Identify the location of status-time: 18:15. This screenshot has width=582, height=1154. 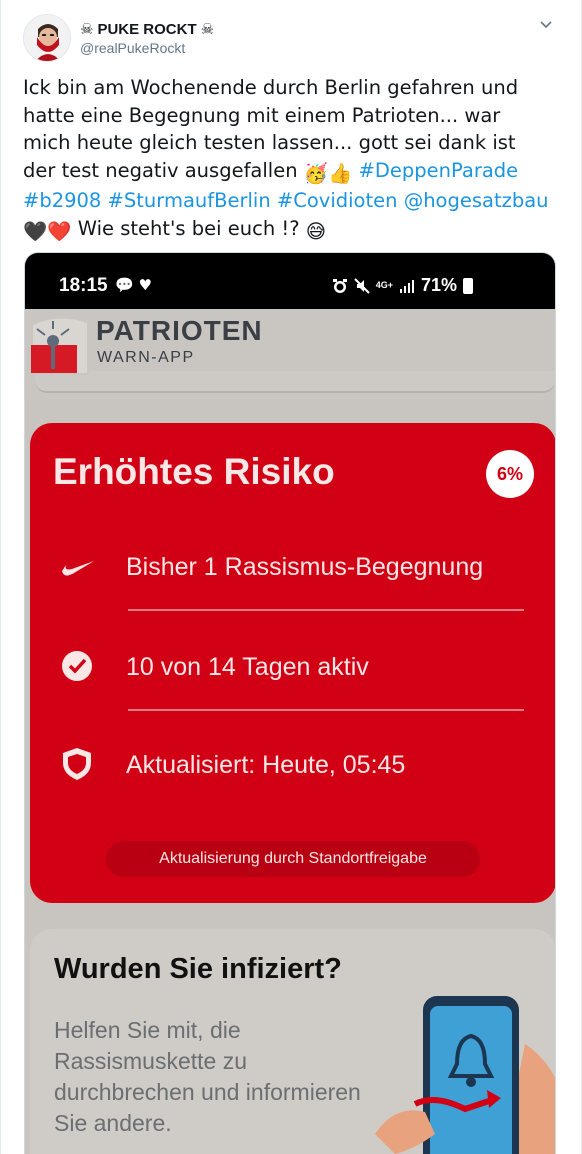
(83, 285).